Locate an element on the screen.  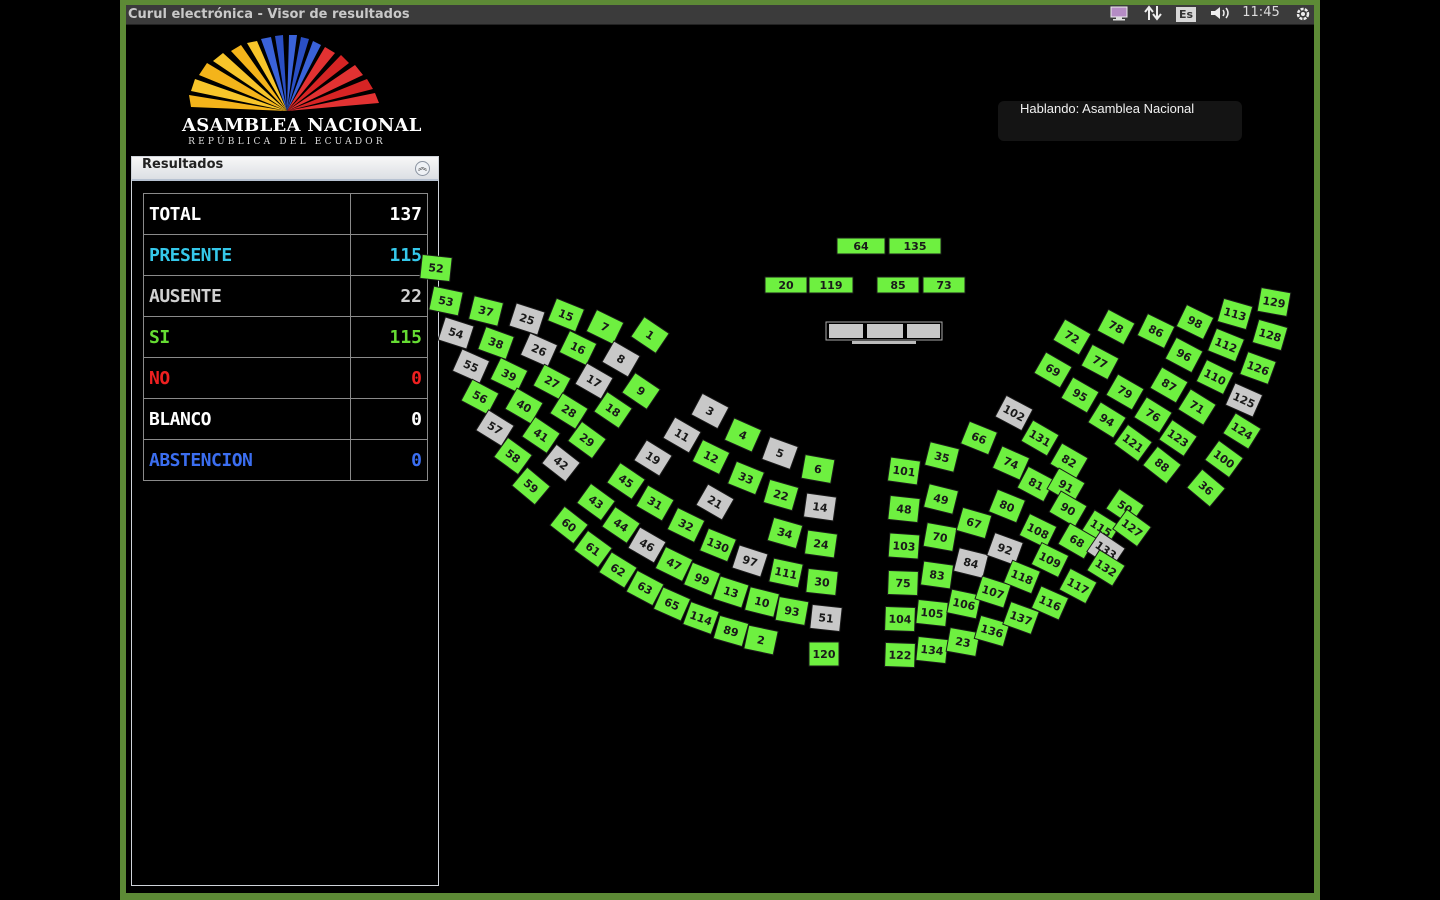
seat-119: 119 is located at coordinates (831, 285).